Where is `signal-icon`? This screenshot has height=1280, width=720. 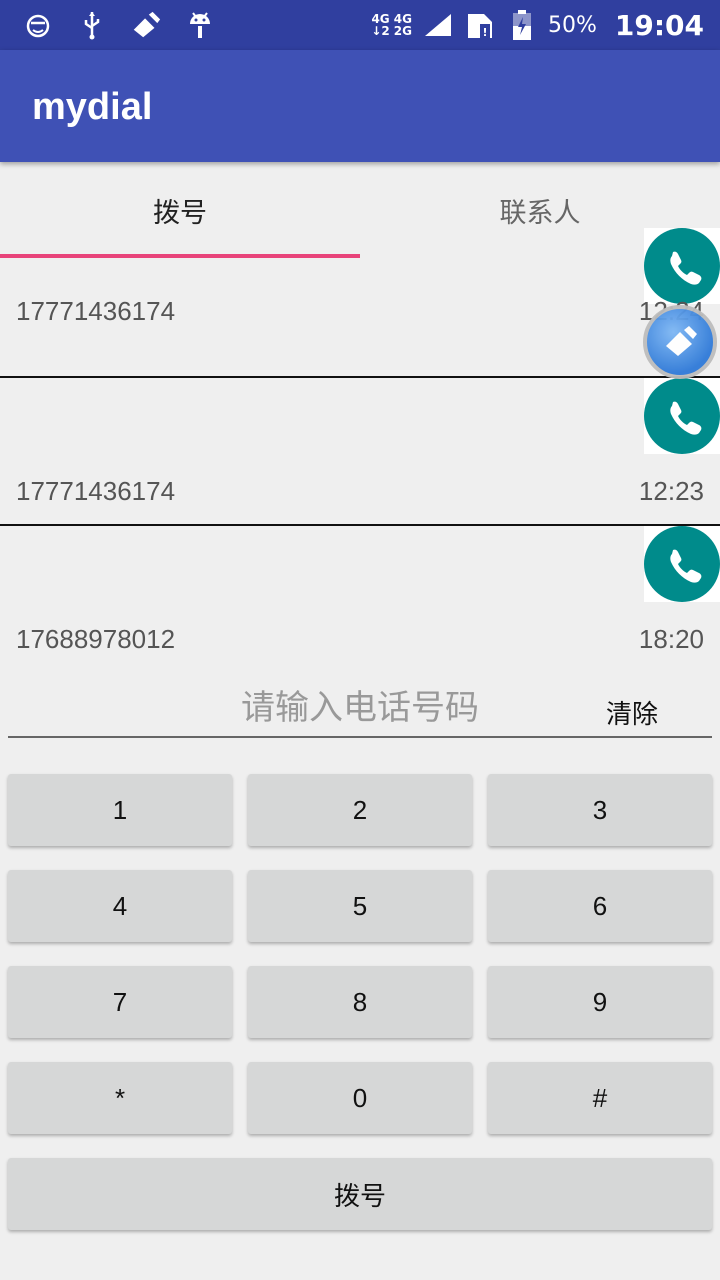
signal-icon is located at coordinates (438, 25).